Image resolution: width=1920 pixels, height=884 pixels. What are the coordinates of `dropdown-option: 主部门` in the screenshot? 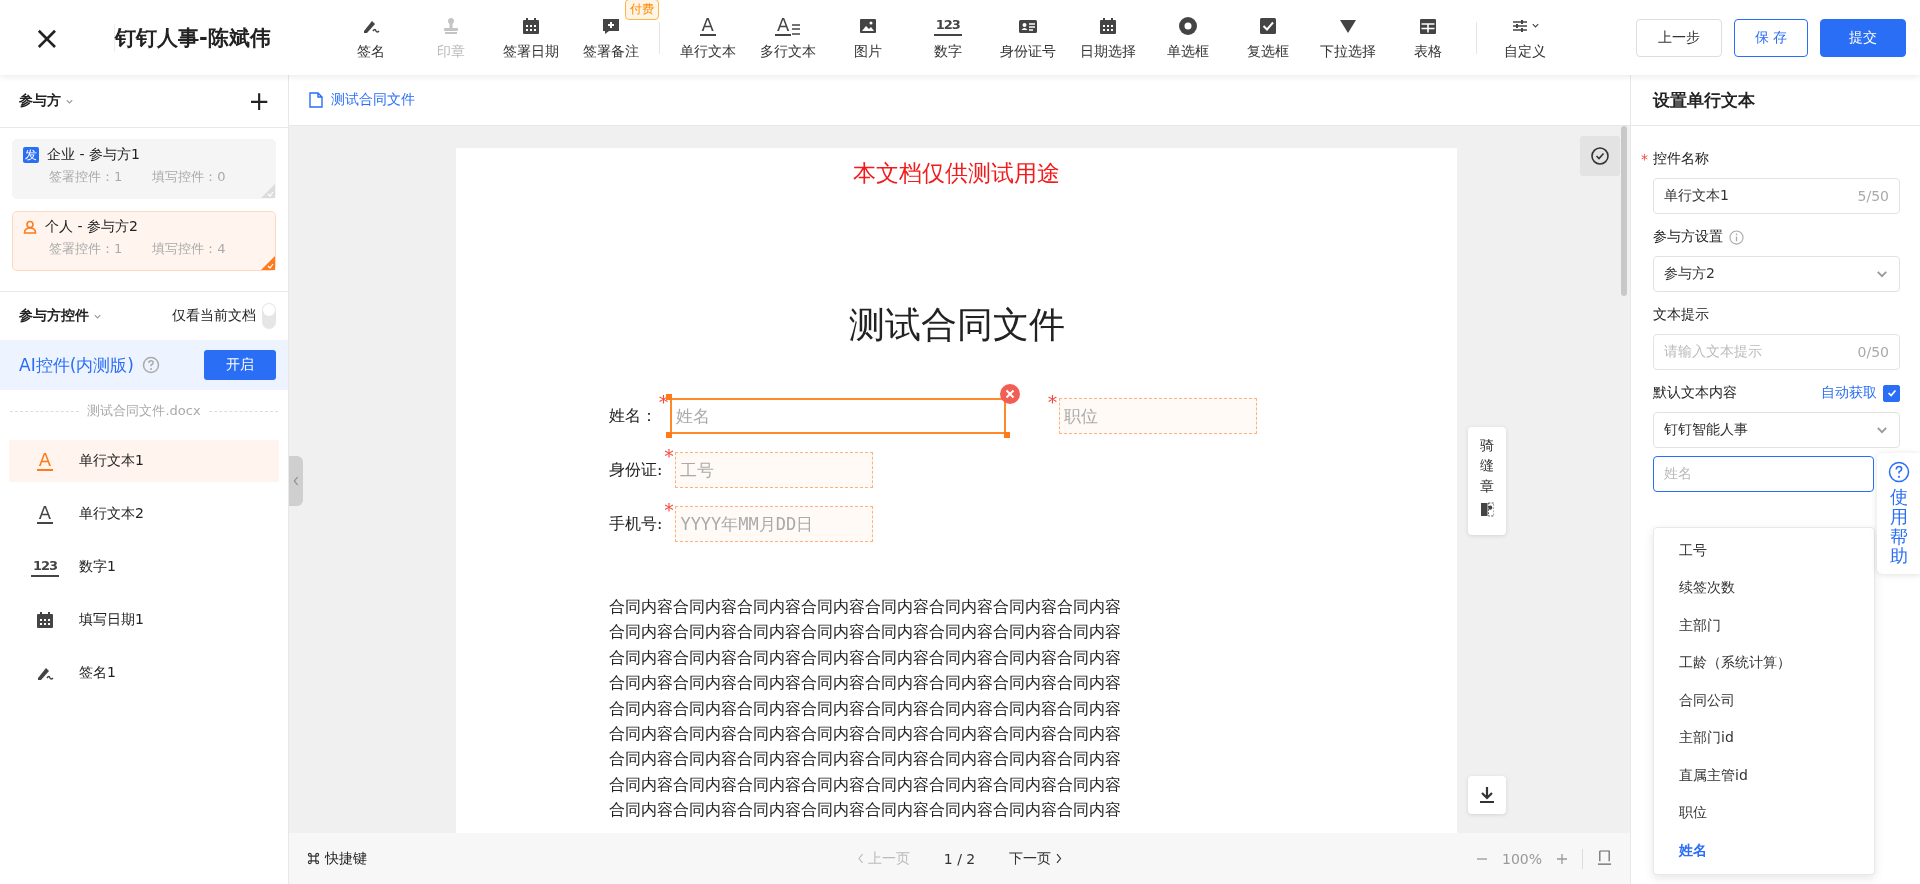 It's located at (1764, 626).